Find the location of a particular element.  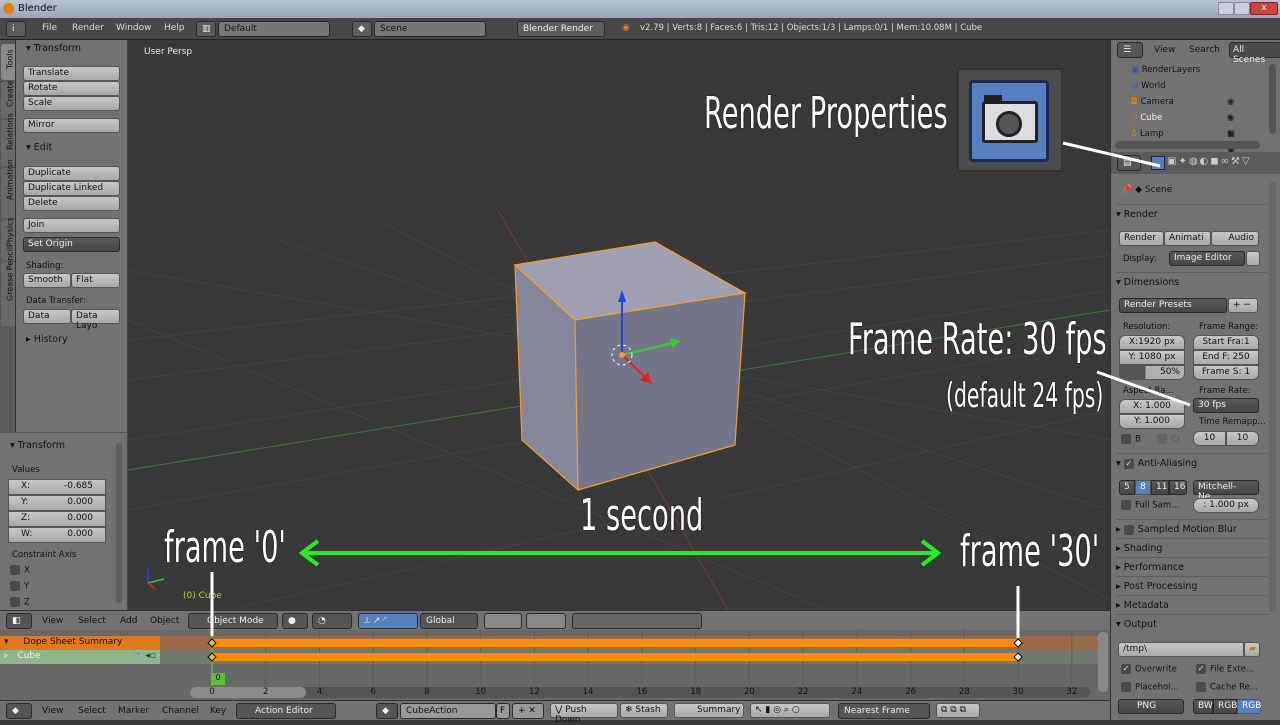

resolution-percentage-slider: 50% is located at coordinates (1152, 372).